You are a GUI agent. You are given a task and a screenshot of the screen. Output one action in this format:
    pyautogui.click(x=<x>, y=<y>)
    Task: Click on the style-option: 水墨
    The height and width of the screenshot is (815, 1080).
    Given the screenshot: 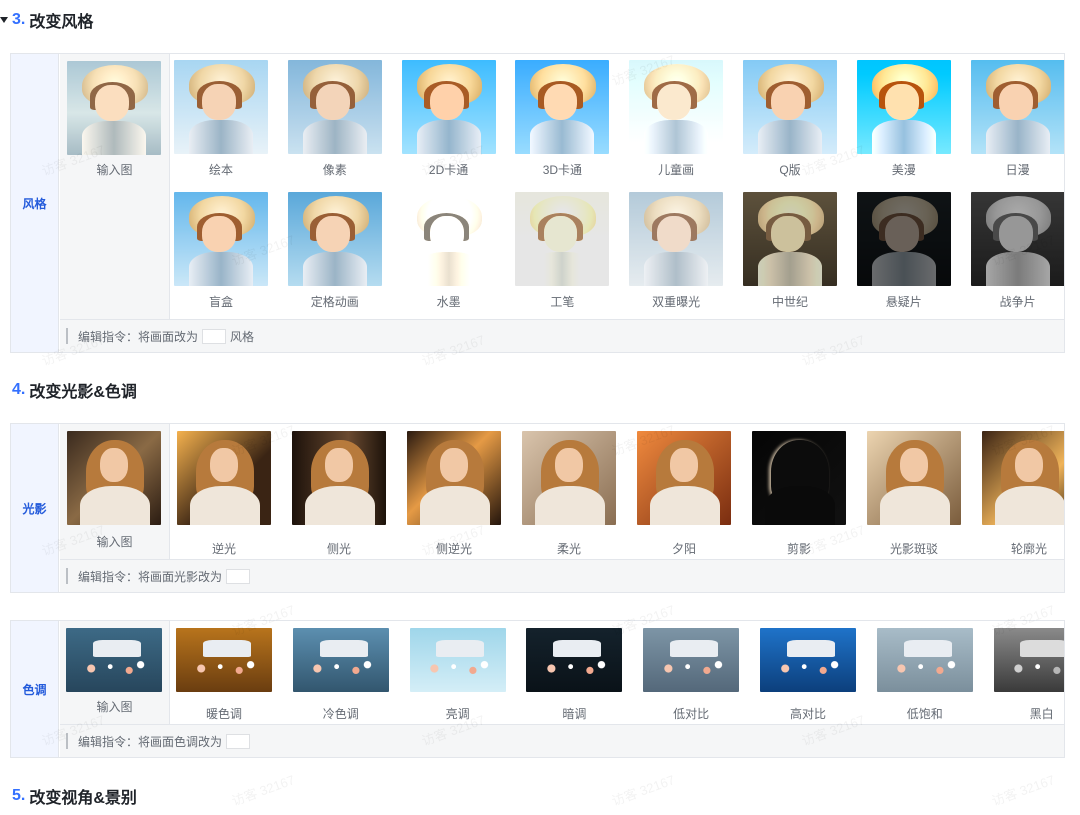 What is the action you would take?
    pyautogui.click(x=449, y=256)
    